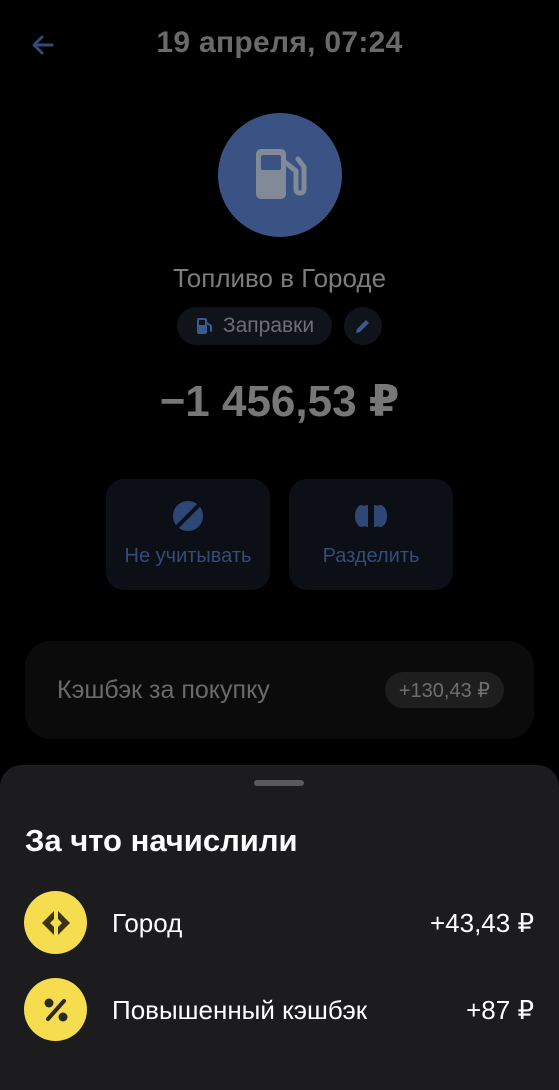  Describe the element at coordinates (500, 1010) in the screenshot. I see `list-item-value: +87 ₽` at that location.